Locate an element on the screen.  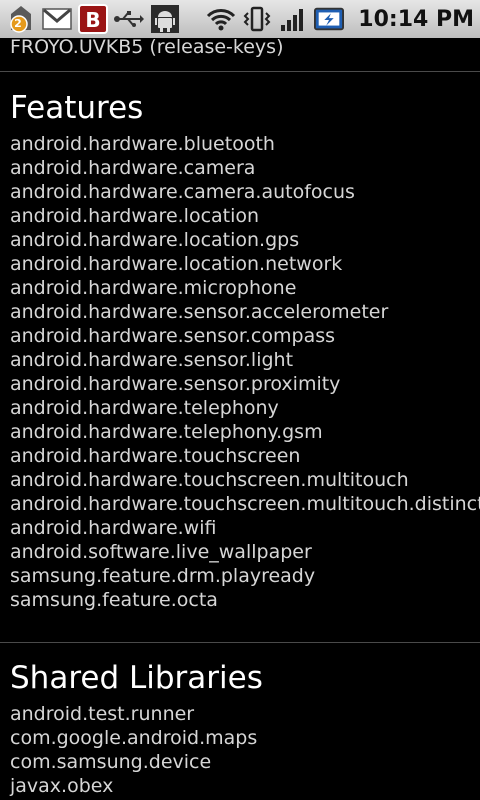
list-item: android.hardware.sensor.accelerometer is located at coordinates (199, 312).